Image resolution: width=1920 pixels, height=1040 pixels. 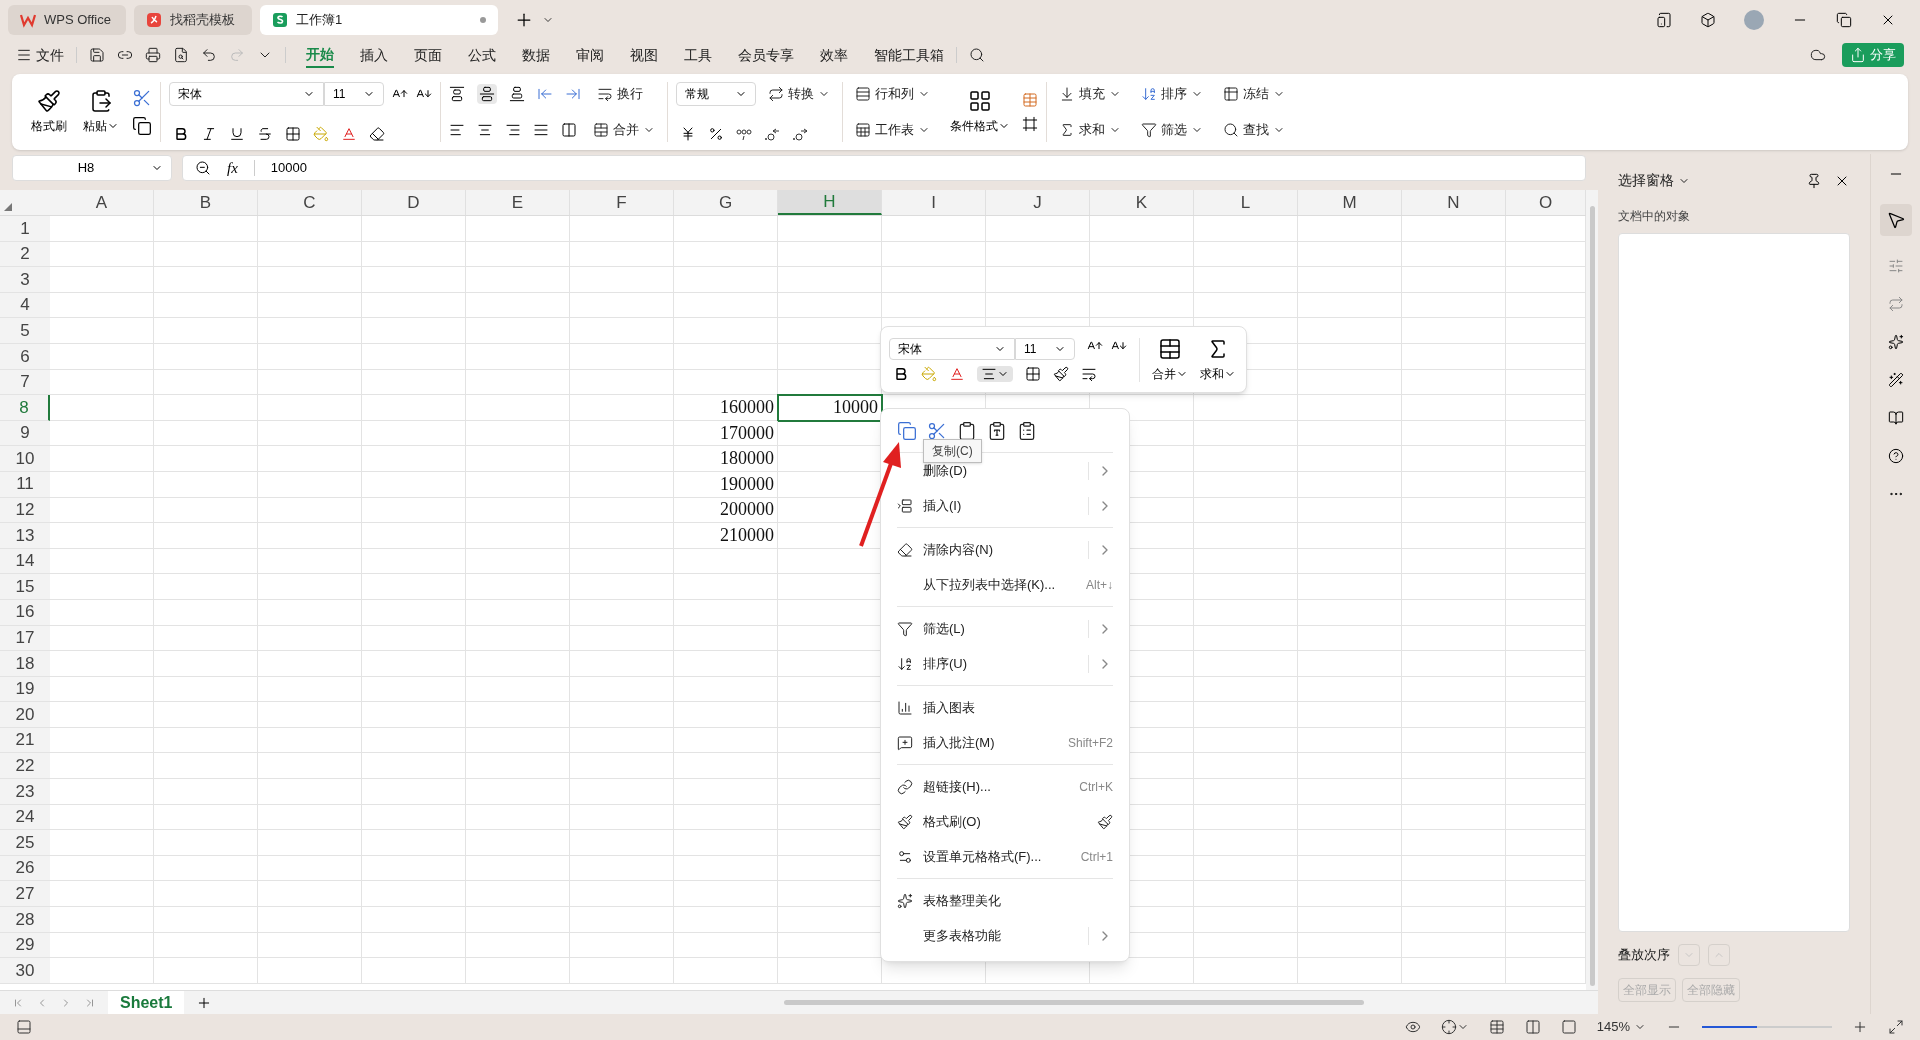 What do you see at coordinates (377, 134) in the screenshot?
I see `clear-format-icon` at bounding box center [377, 134].